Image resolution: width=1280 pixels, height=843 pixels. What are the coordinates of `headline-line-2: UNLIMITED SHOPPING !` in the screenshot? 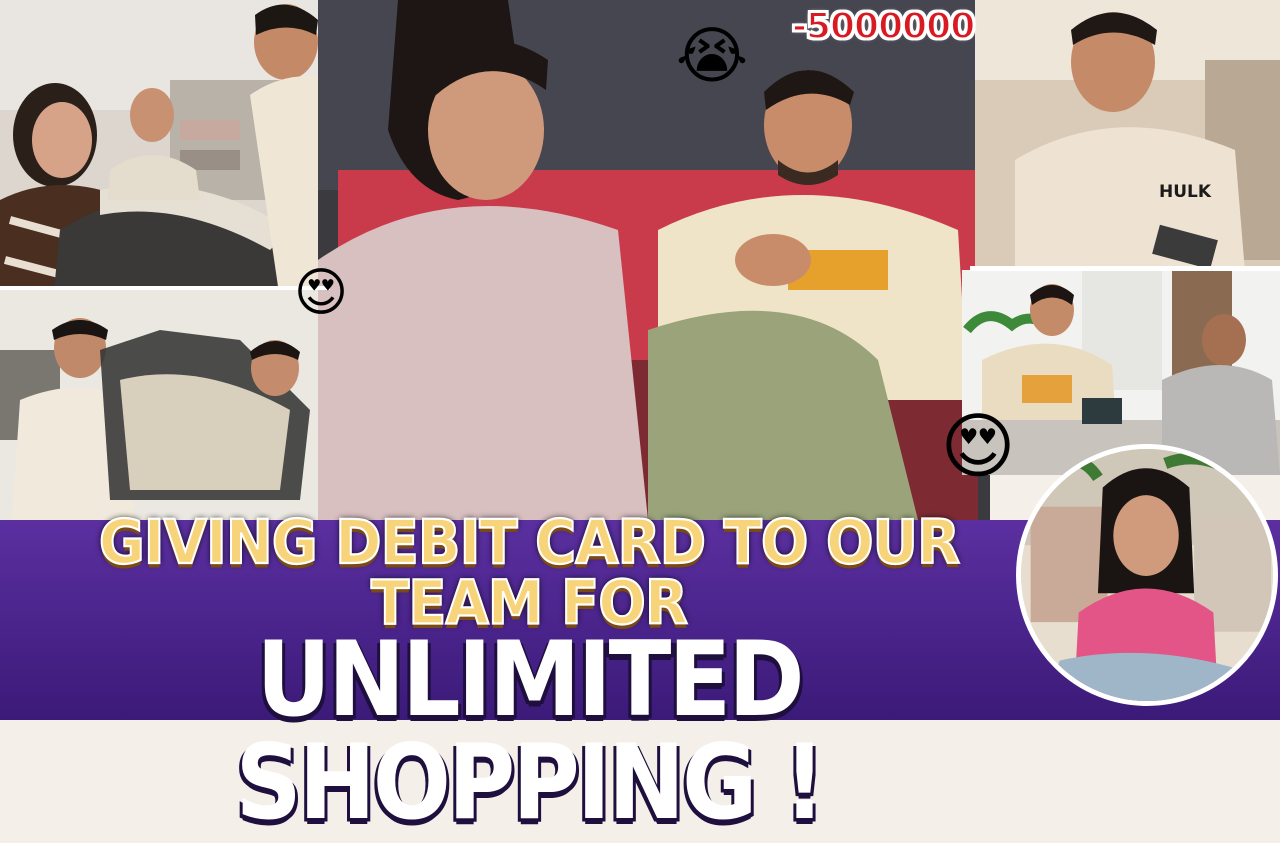 It's located at (530, 731).